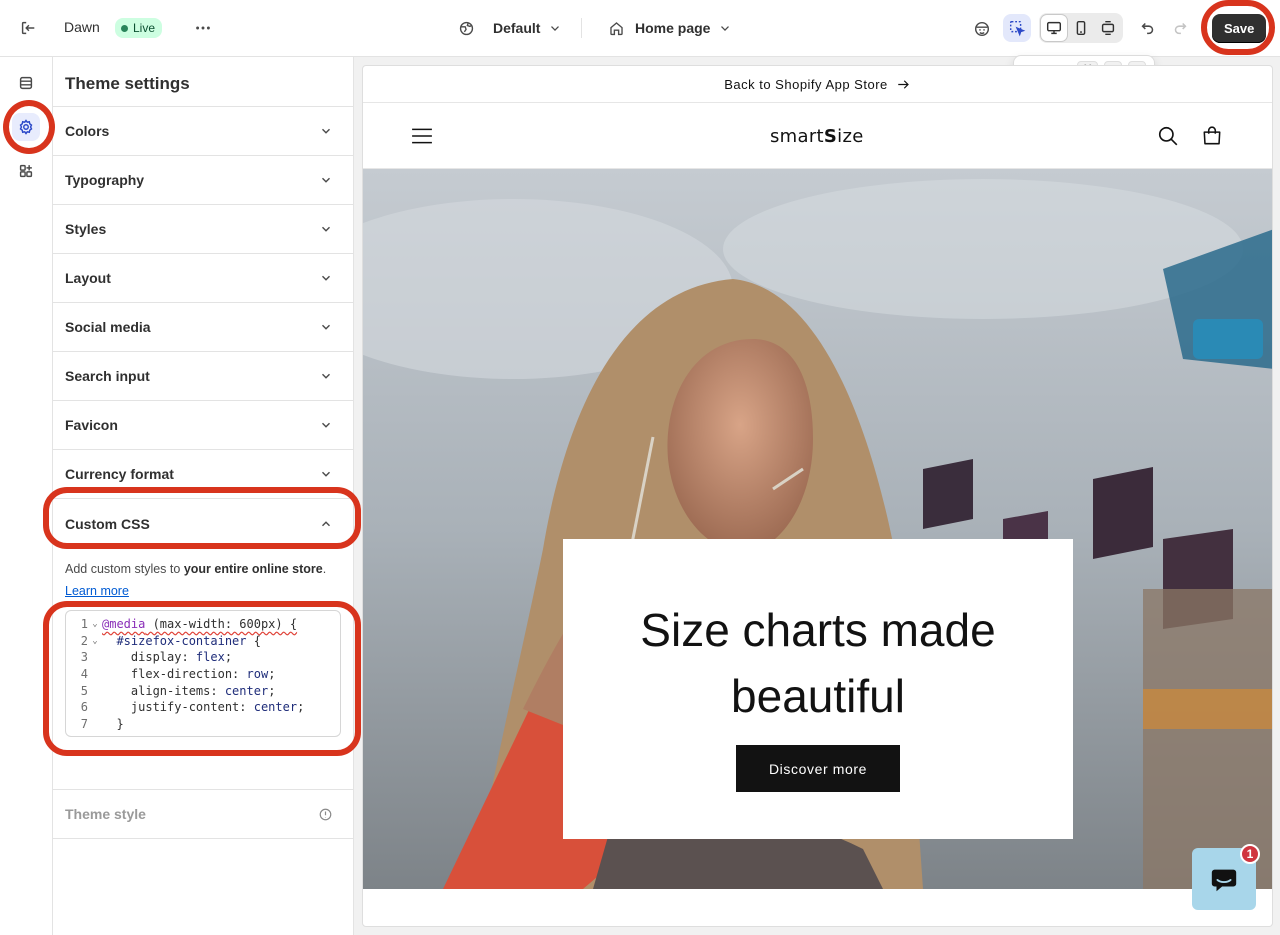 The width and height of the screenshot is (1280, 935). What do you see at coordinates (163, 690) in the screenshot?
I see `code-token: align-items:` at bounding box center [163, 690].